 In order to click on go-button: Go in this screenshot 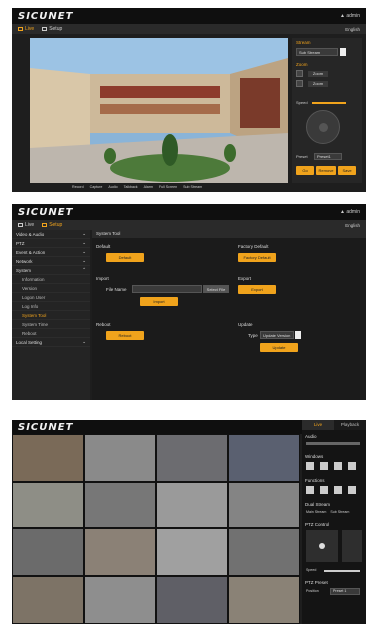, I will do `click(305, 170)`.